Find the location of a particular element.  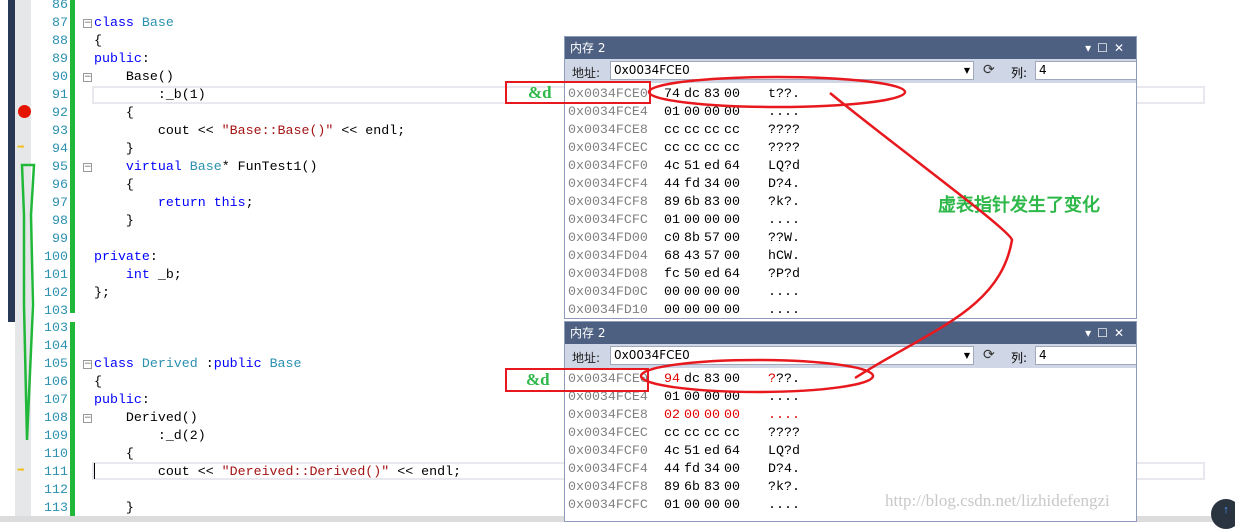

watermark: http://blog.csdn.net/lizhidefengzi is located at coordinates (997, 500).